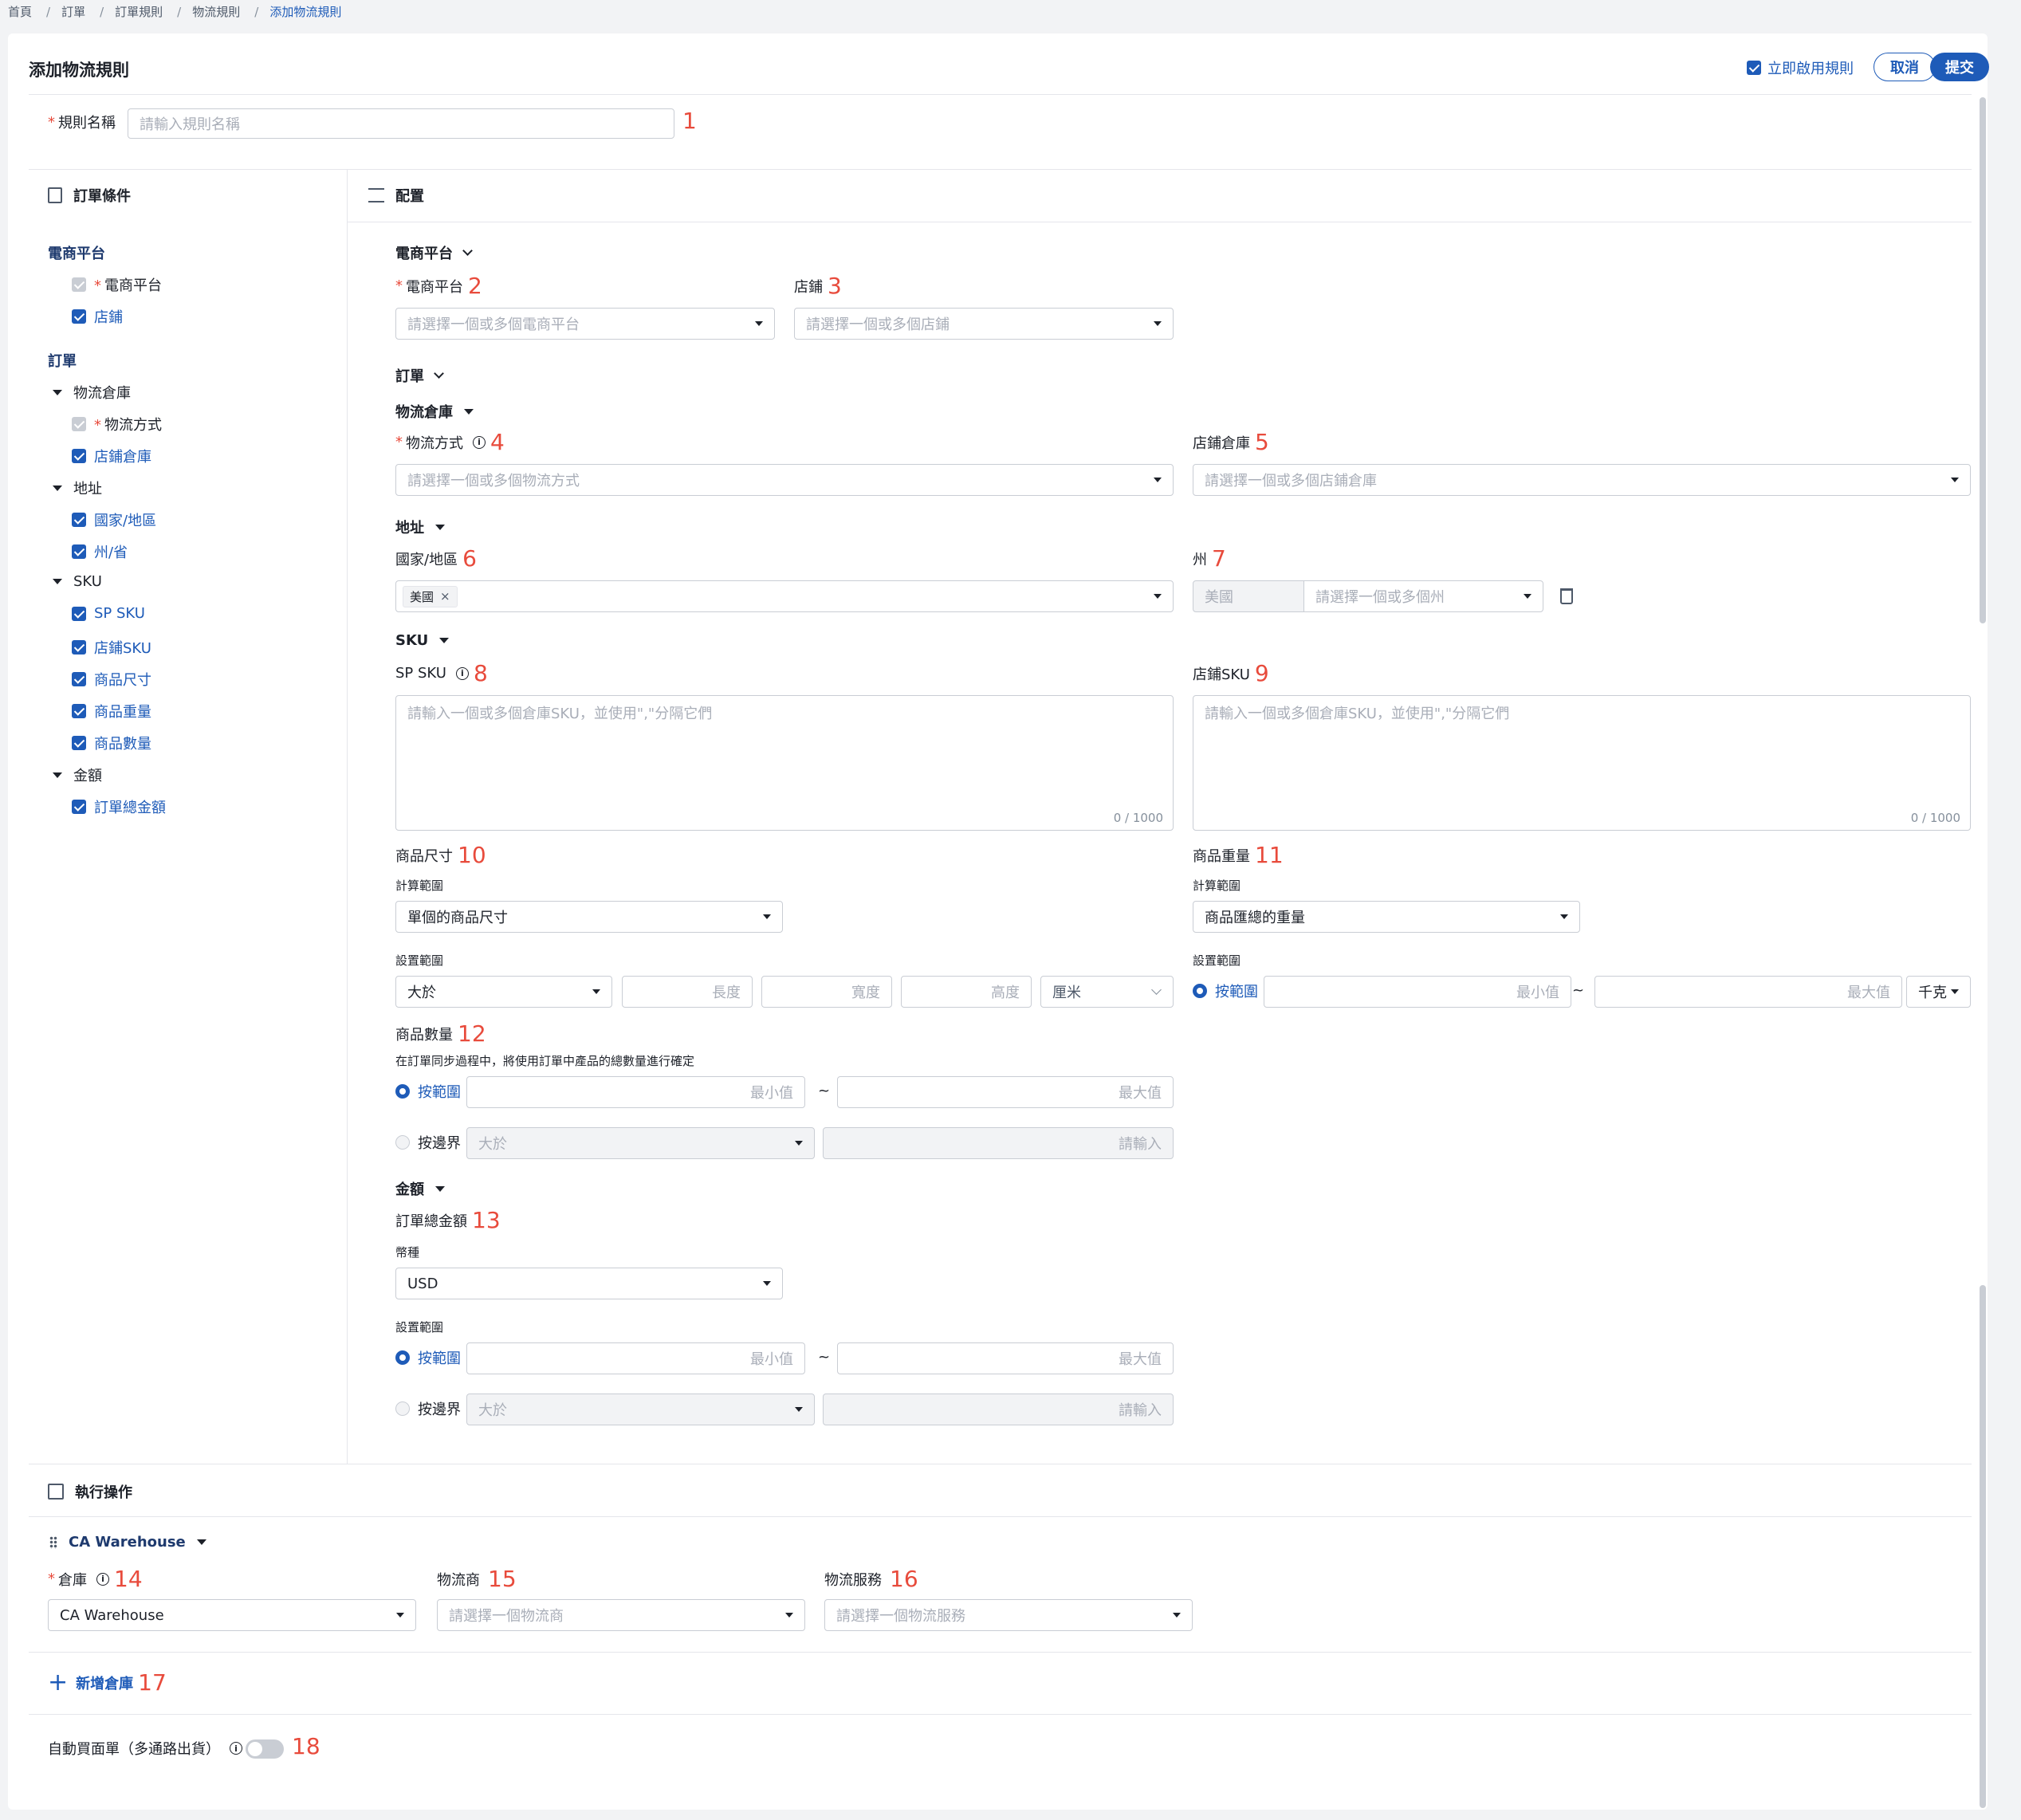 This screenshot has height=1820, width=2021. I want to click on rule-name-input: 請輸入規則名稱, so click(401, 124).